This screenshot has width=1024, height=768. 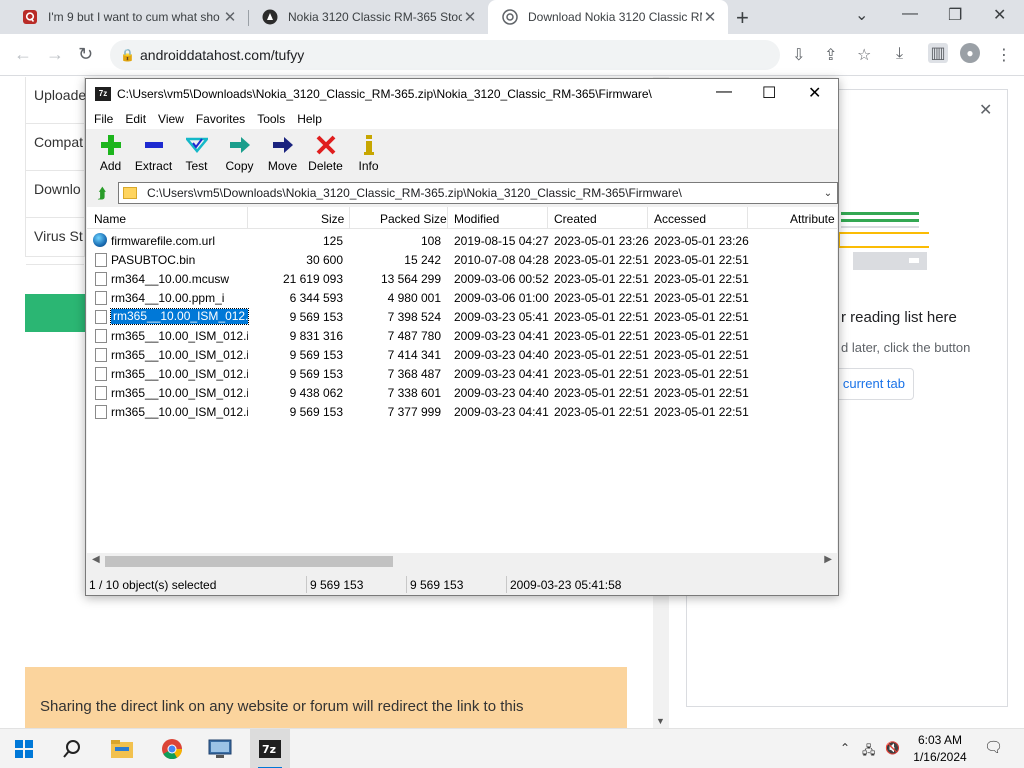 What do you see at coordinates (24, 749) in the screenshot?
I see `windows-start-icon` at bounding box center [24, 749].